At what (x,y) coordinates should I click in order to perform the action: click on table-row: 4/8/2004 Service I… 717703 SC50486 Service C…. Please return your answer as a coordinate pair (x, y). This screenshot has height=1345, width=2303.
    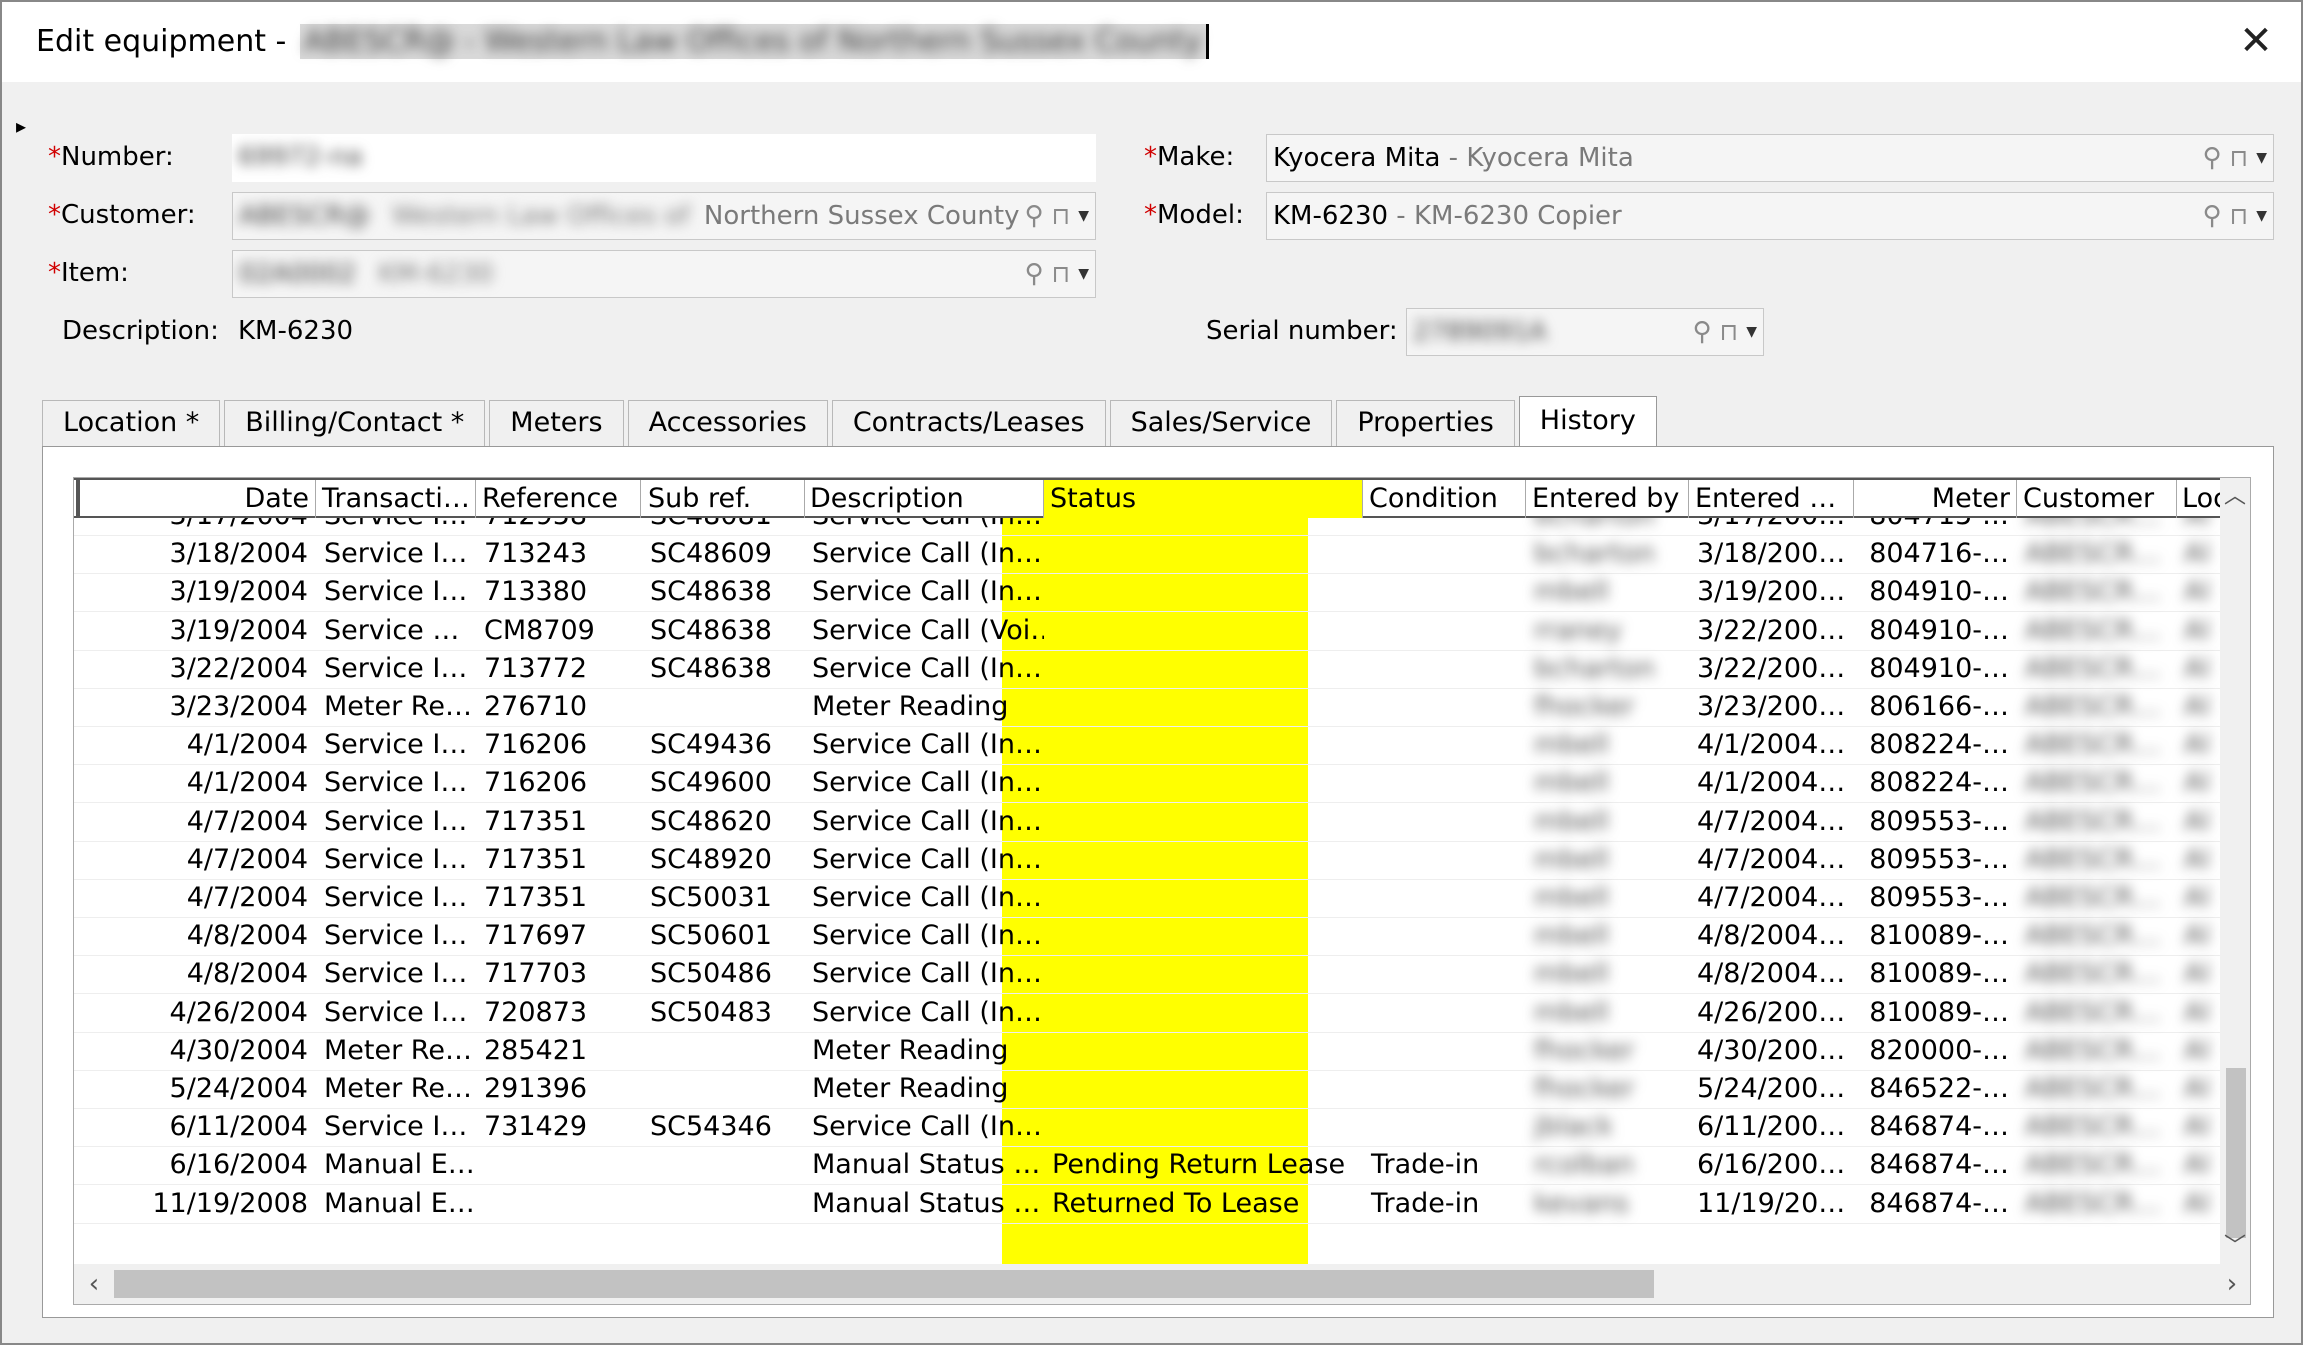
    Looking at the image, I should click on (1148, 974).